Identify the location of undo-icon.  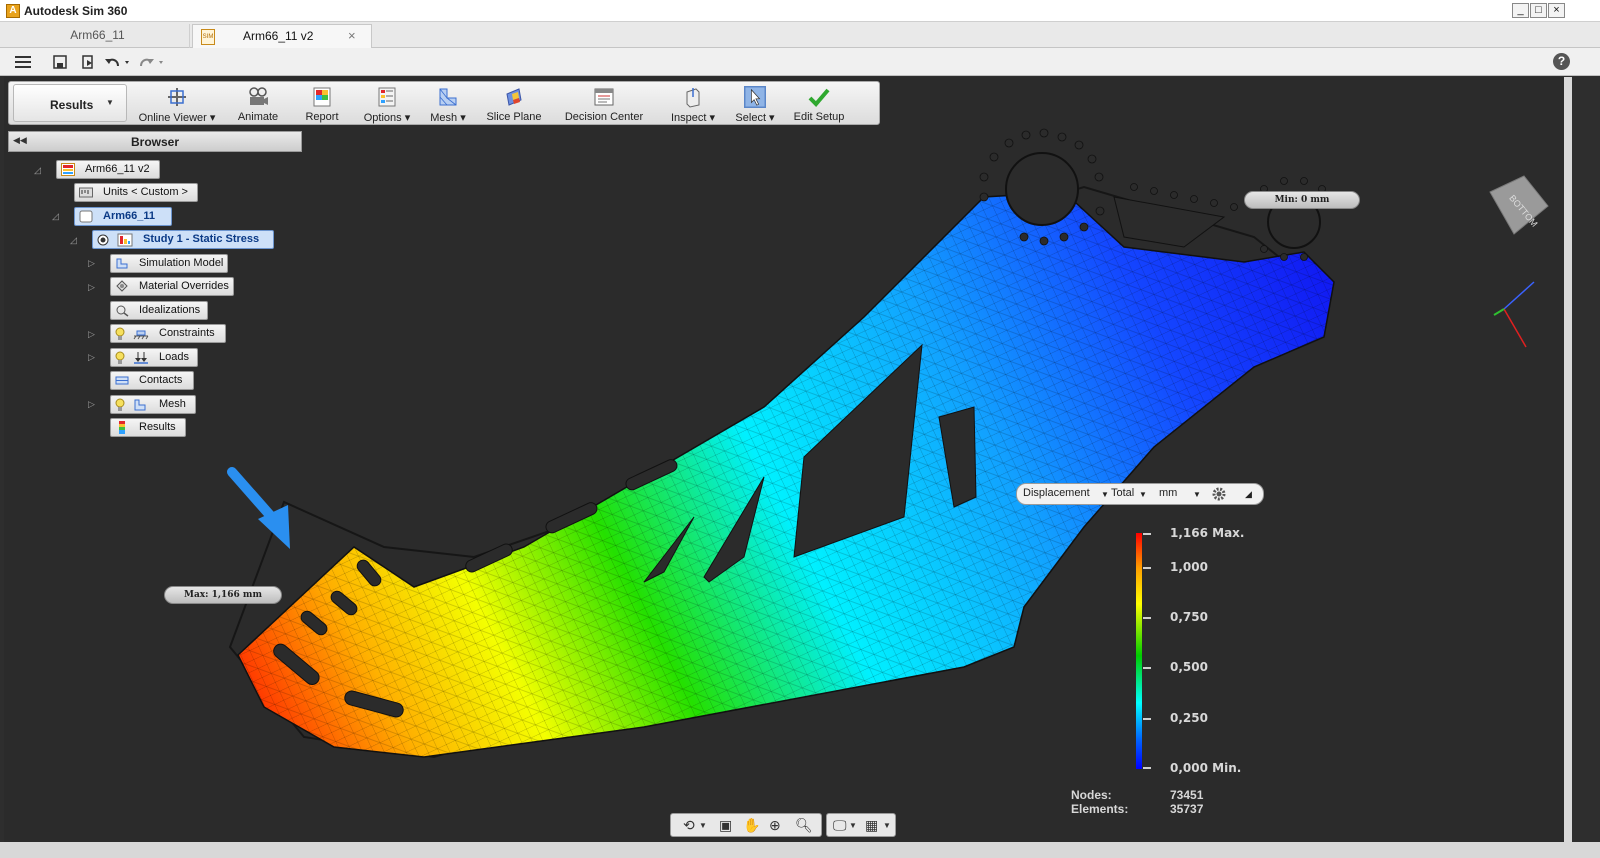
(118, 63).